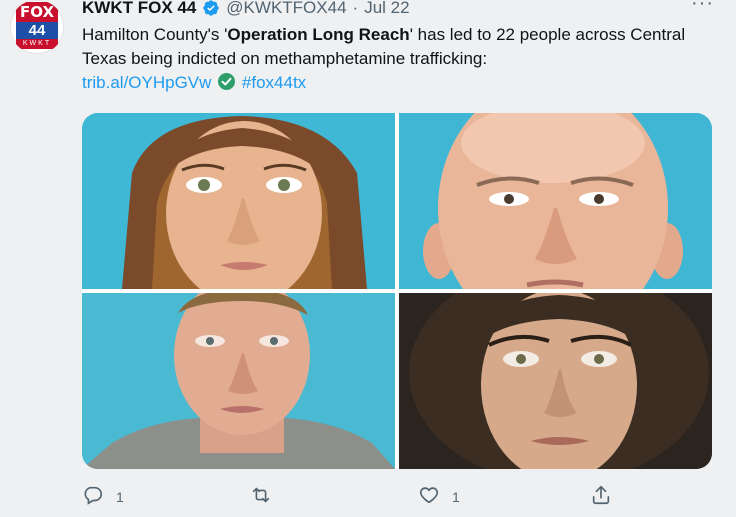 This screenshot has height=517, width=736. I want to click on avatar-logo-bottom: KWKT, so click(37, 44).